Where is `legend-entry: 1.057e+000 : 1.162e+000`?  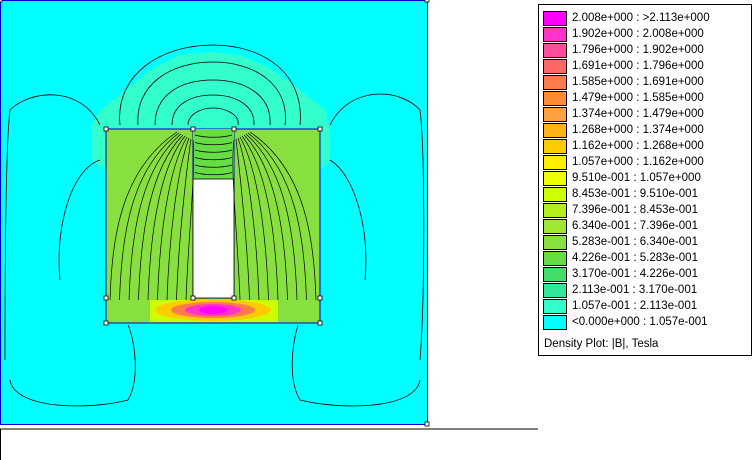 legend-entry: 1.057e+000 : 1.162e+000 is located at coordinates (646, 163).